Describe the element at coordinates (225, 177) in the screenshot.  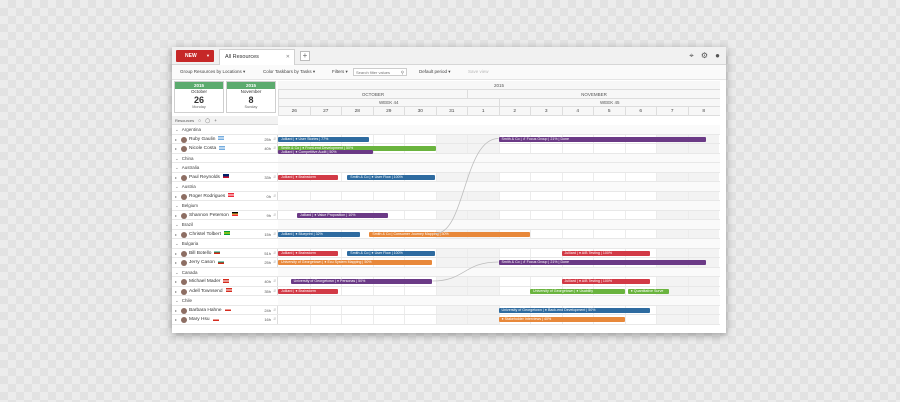
I see `resource-cell: ▸ Paul Reynolds 33h ⇵` at that location.